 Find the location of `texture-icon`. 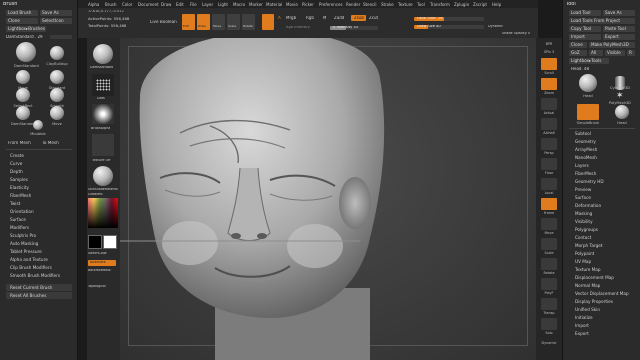

texture-icon is located at coordinates (103, 145).